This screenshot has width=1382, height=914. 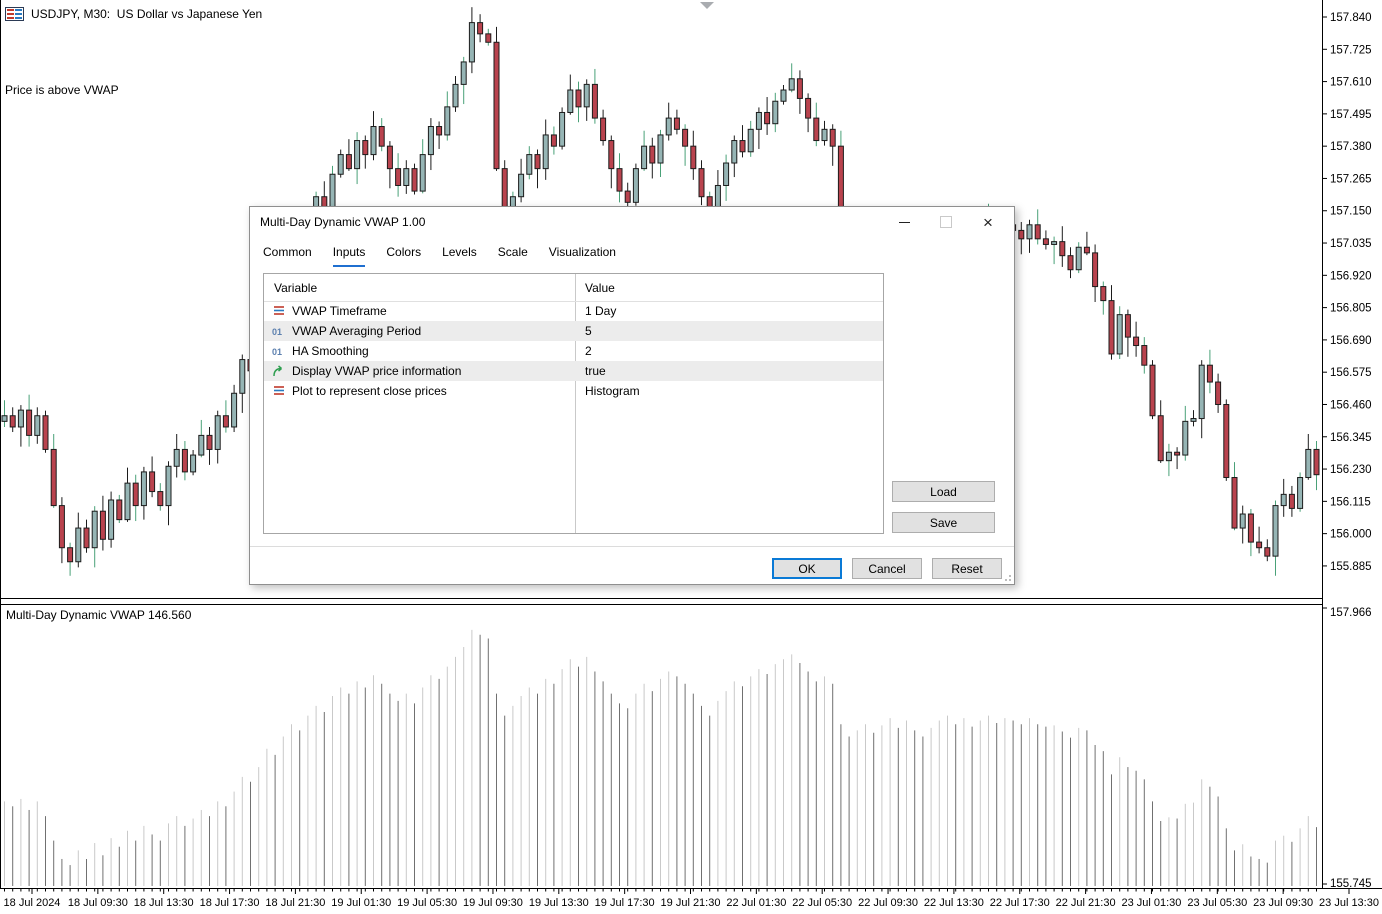 What do you see at coordinates (349, 256) in the screenshot?
I see `tab-inputs: Inputs` at bounding box center [349, 256].